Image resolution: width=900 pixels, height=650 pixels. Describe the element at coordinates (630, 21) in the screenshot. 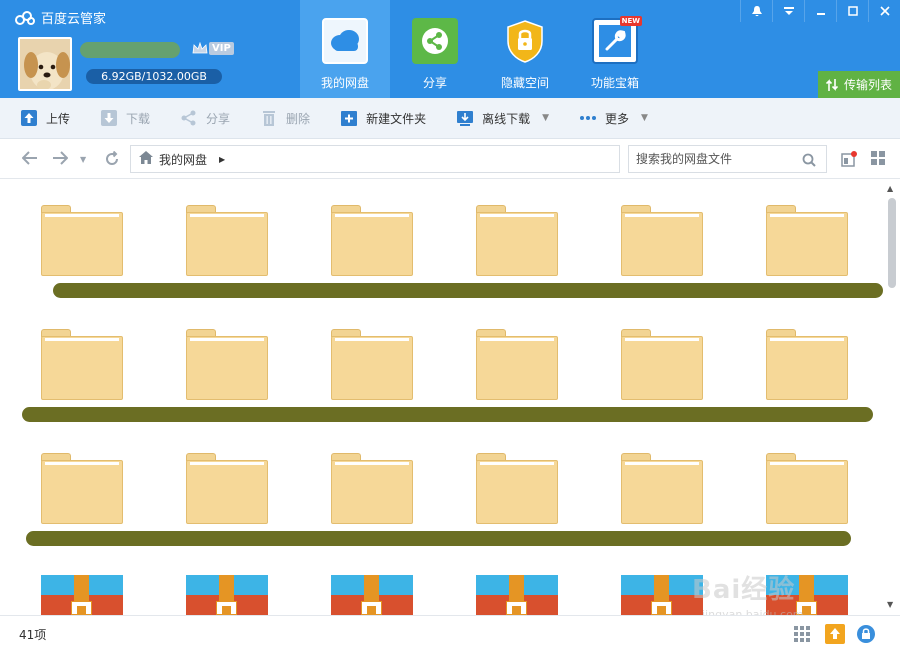

I see `new-badge: NEW` at that location.